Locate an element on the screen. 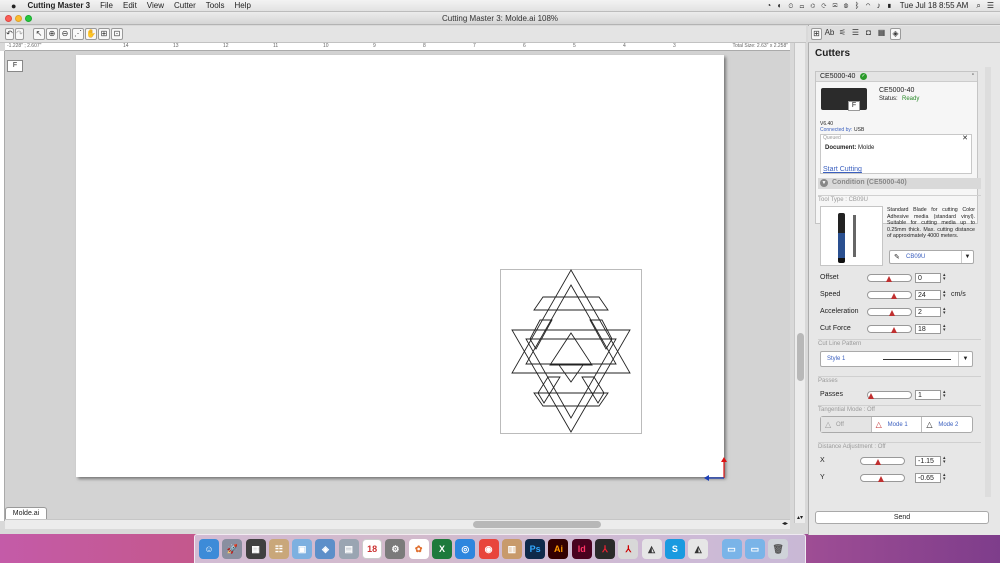  scroll-arrows-icon: ◂▸ is located at coordinates (785, 523).